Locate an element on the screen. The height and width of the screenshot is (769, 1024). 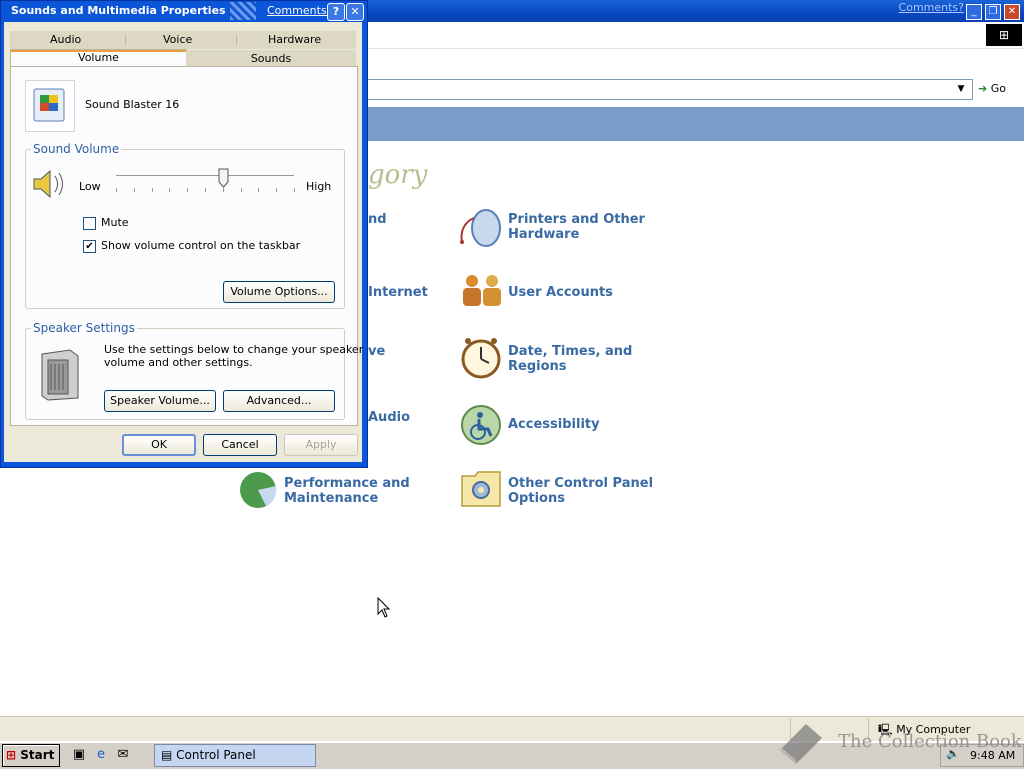
category-label-line1: Date, Times, and is located at coordinates (570, 351).